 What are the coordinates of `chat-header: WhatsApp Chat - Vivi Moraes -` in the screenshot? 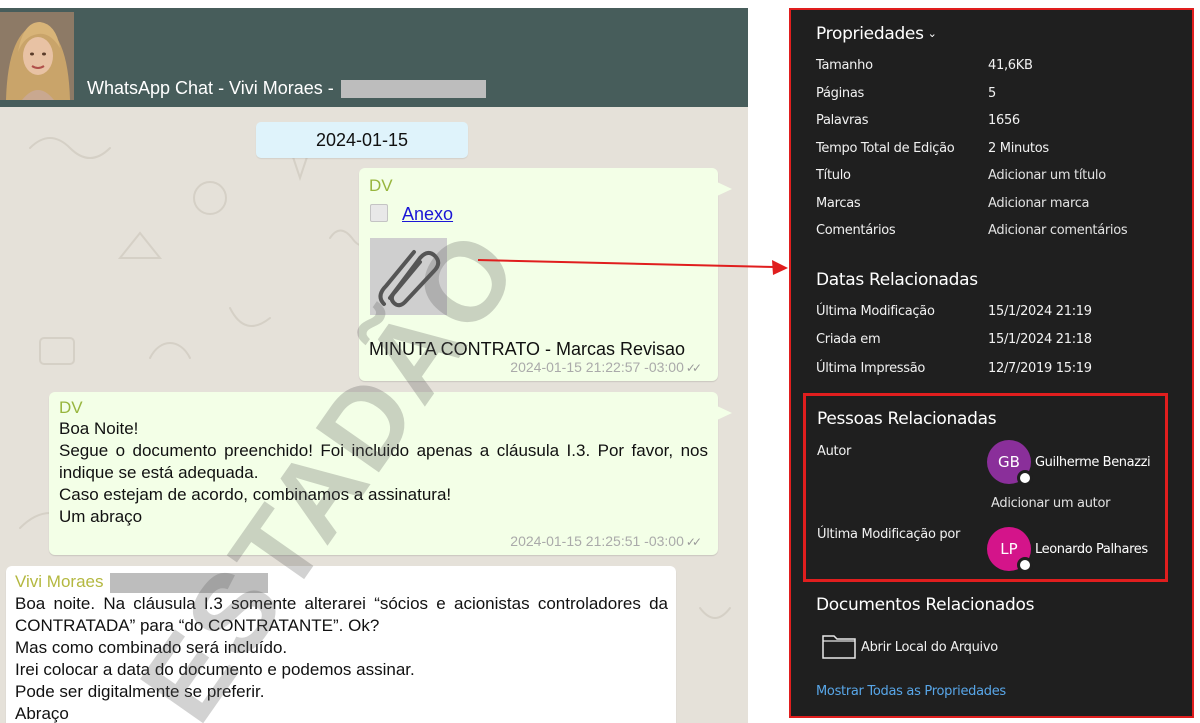 It's located at (374, 57).